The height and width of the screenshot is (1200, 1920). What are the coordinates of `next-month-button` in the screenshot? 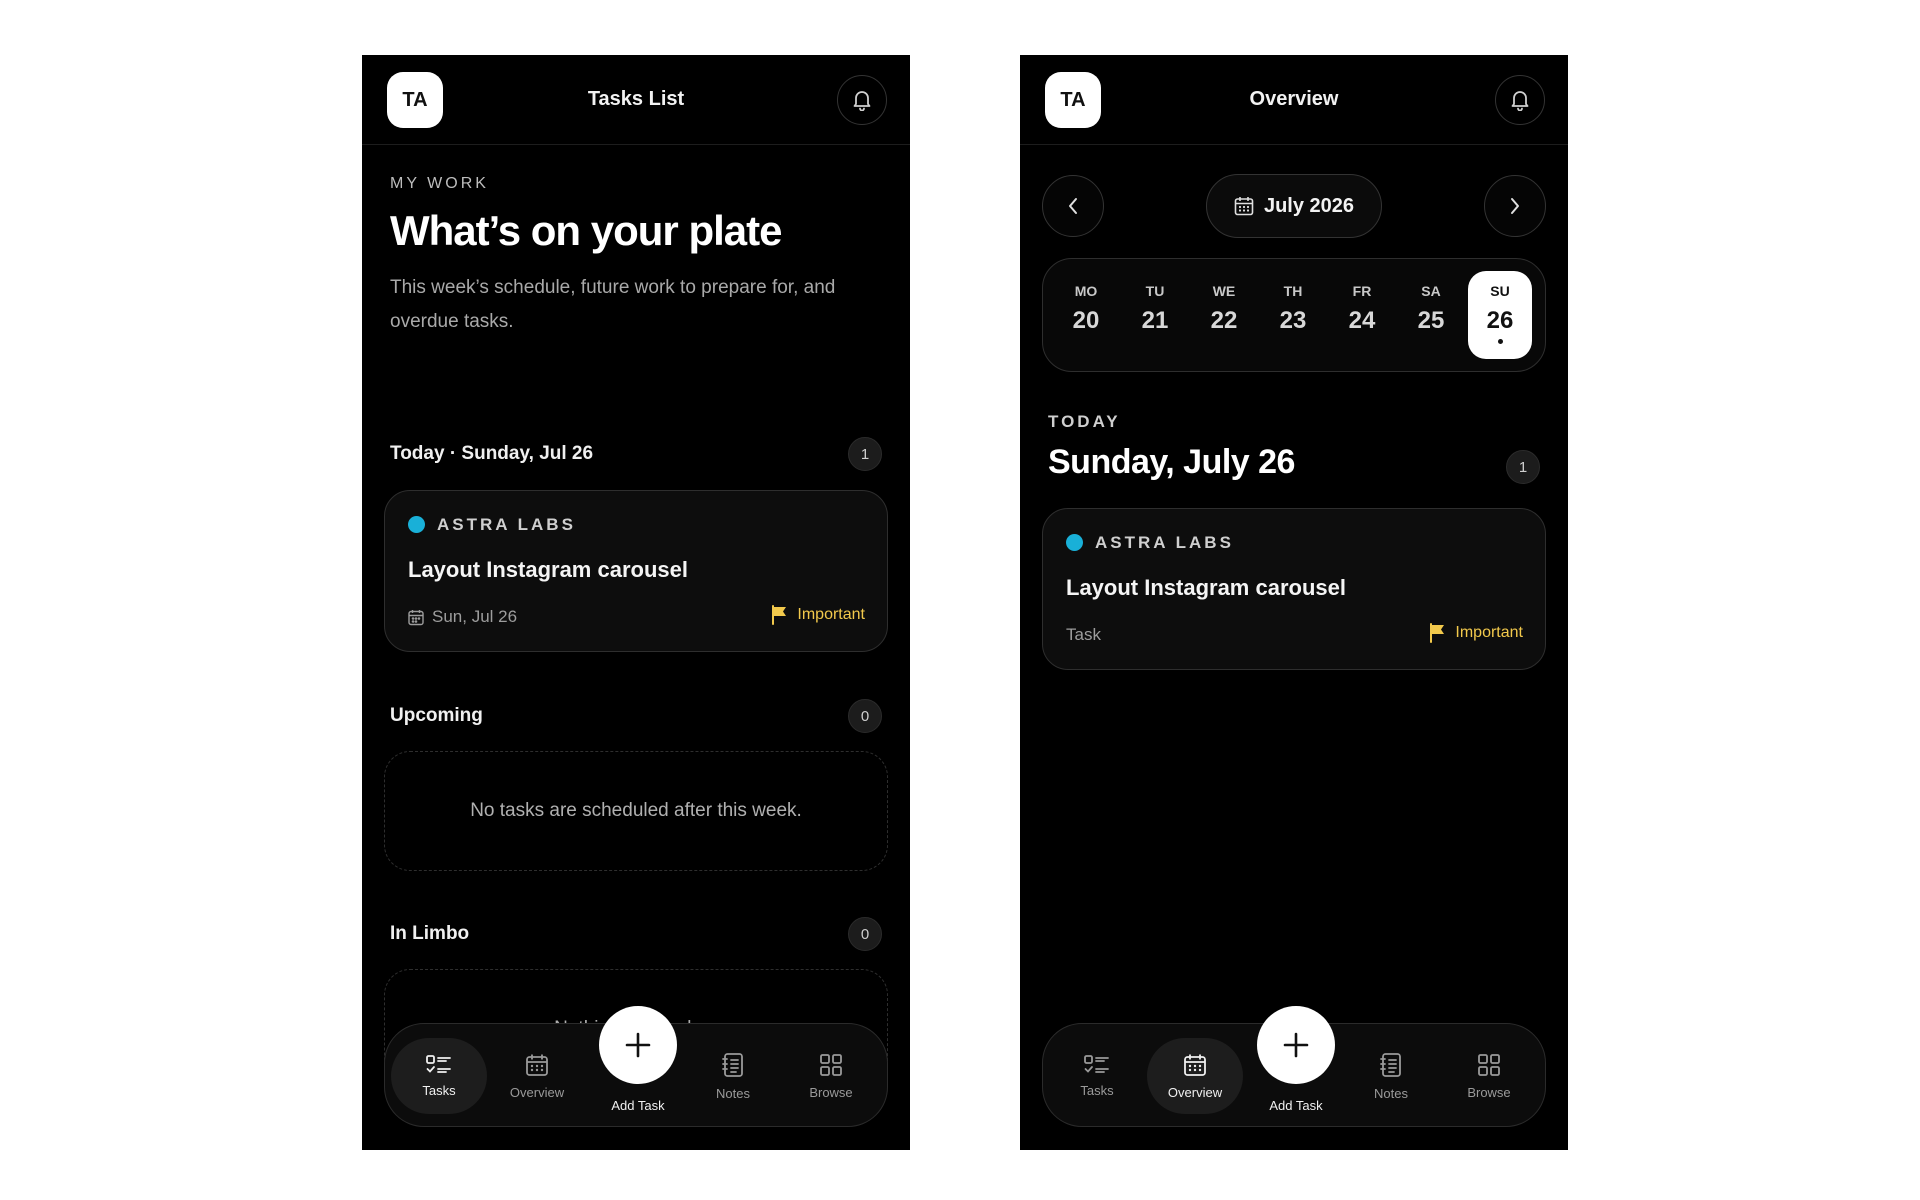 It's located at (1515, 206).